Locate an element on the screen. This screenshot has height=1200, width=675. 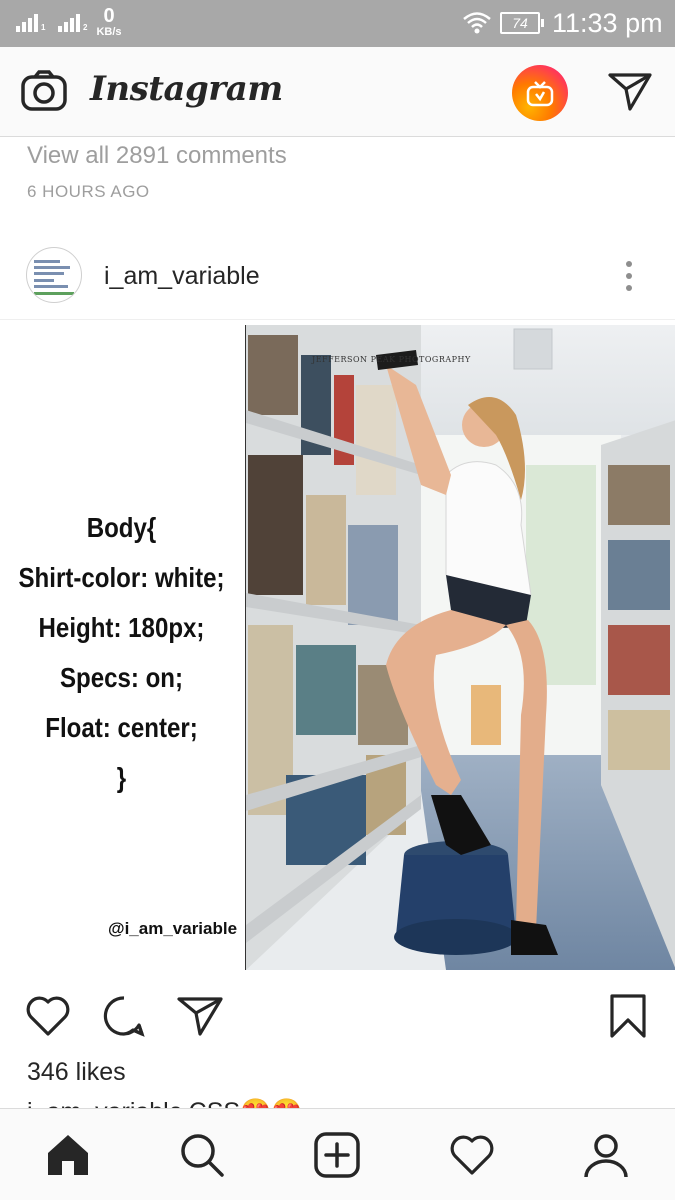
sim1-label: 1 is located at coordinates (43, 27).